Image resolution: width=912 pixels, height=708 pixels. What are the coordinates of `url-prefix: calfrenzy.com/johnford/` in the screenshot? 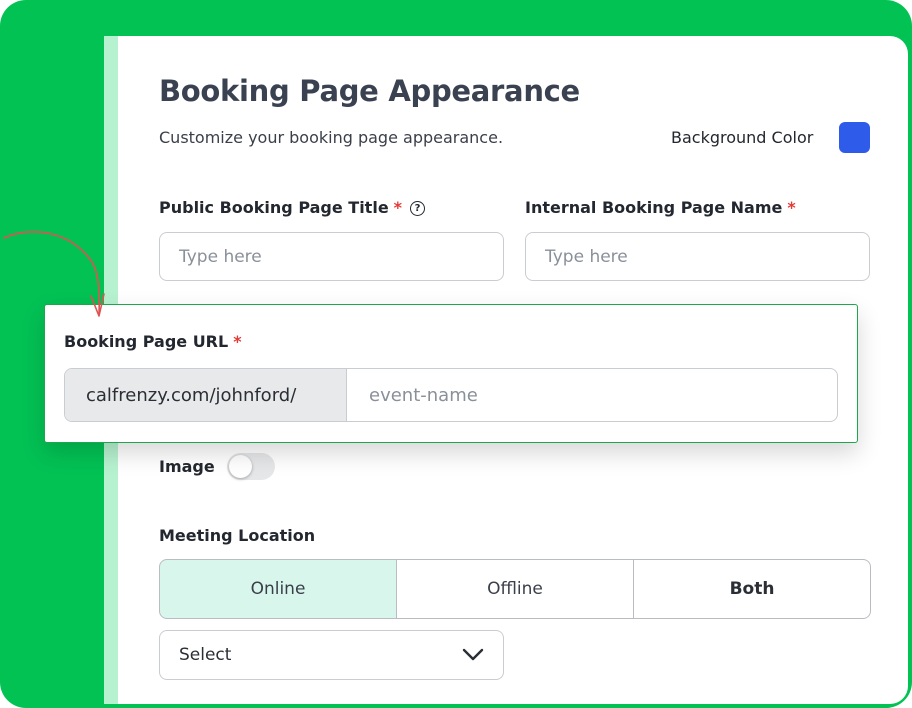 It's located at (206, 395).